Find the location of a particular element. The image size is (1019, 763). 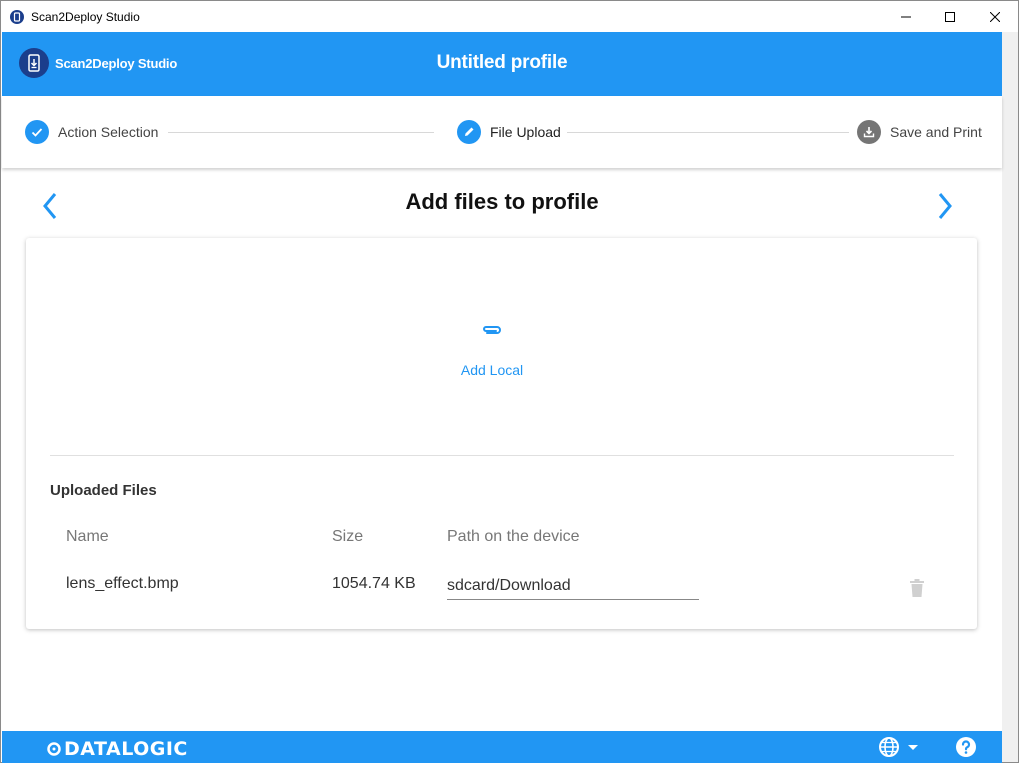

uploaded-files-title: Uploaded Files is located at coordinates (103, 490).